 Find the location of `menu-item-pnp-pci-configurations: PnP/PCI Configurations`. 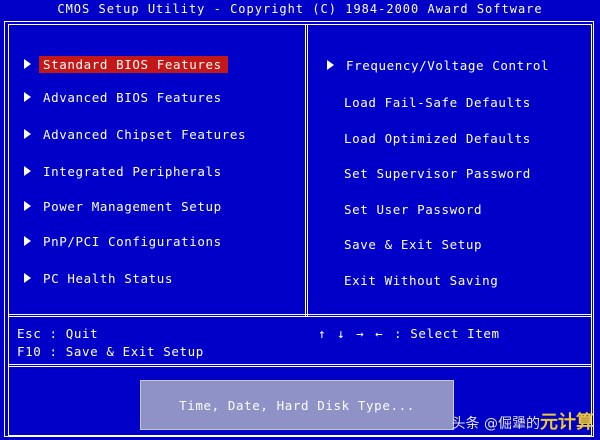

menu-item-pnp-pci-configurations: PnP/PCI Configurations is located at coordinates (126, 241).